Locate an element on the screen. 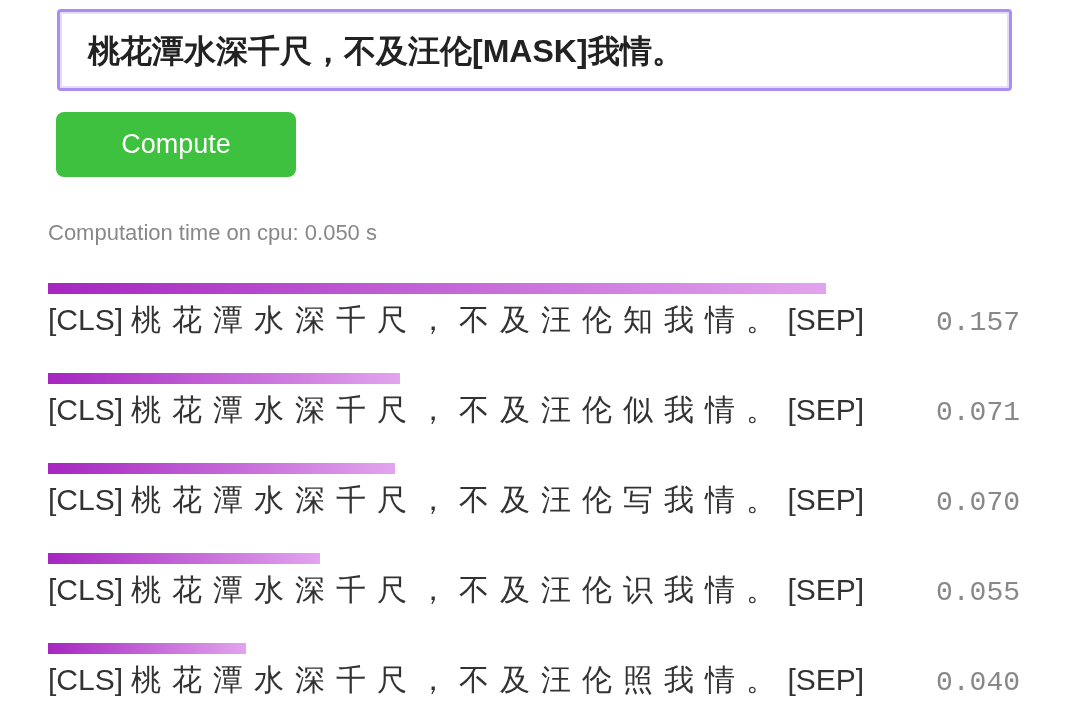 The width and height of the screenshot is (1080, 723). prediction-text: [CLS] 桃花潭水深千尺，不及汪伦照我情。[SEP] is located at coordinates (456, 680).